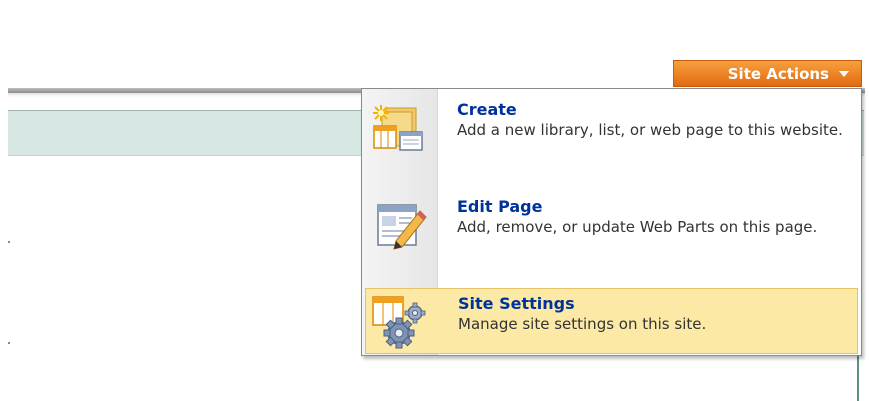  What do you see at coordinates (844, 73) in the screenshot?
I see `dropdown-arrow-icon` at bounding box center [844, 73].